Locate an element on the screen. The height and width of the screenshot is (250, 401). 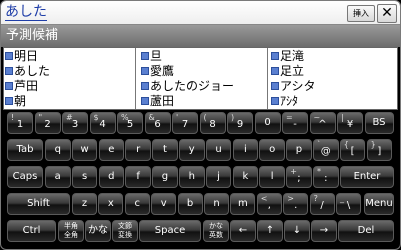
key-1: 1! is located at coordinates (20, 123).